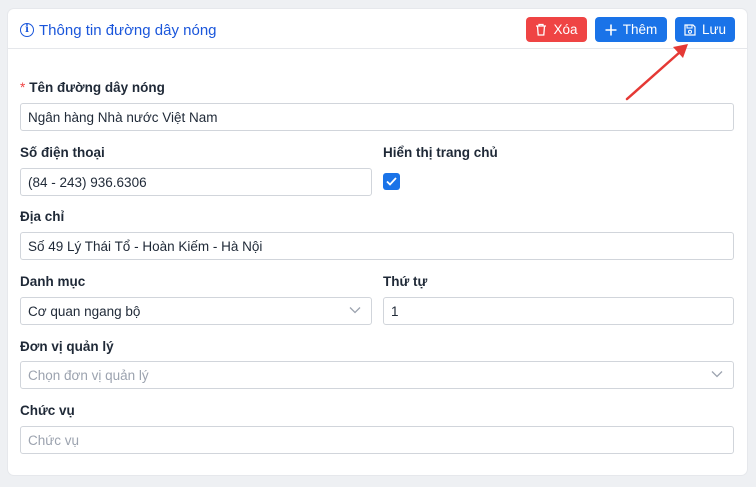 This screenshot has width=756, height=487. What do you see at coordinates (97, 87) in the screenshot?
I see `hotline-name-label-text: Tên đường dây nóng` at bounding box center [97, 87].